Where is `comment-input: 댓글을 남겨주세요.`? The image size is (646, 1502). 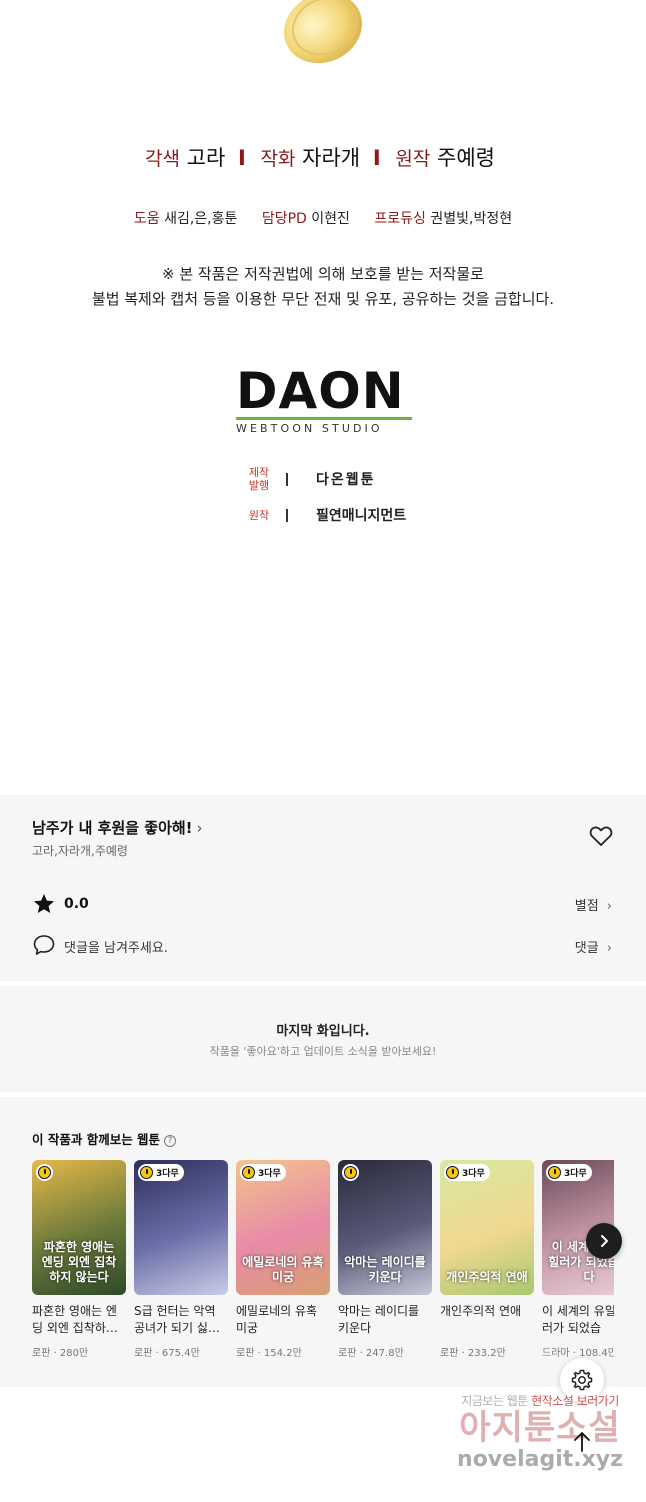
comment-input: 댓글을 남겨주세요. is located at coordinates (116, 946).